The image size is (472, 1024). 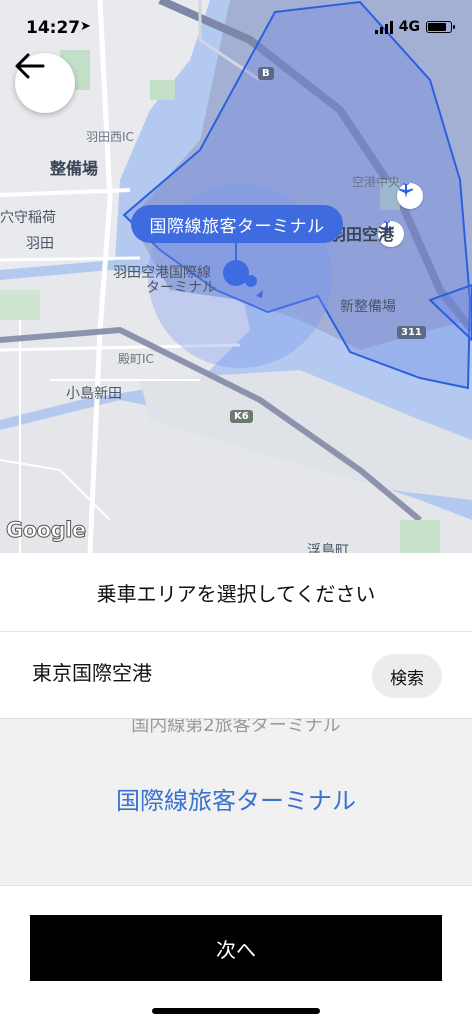 What do you see at coordinates (110, 137) in the screenshot?
I see `map-label-ic-east: 羽田西IC` at bounding box center [110, 137].